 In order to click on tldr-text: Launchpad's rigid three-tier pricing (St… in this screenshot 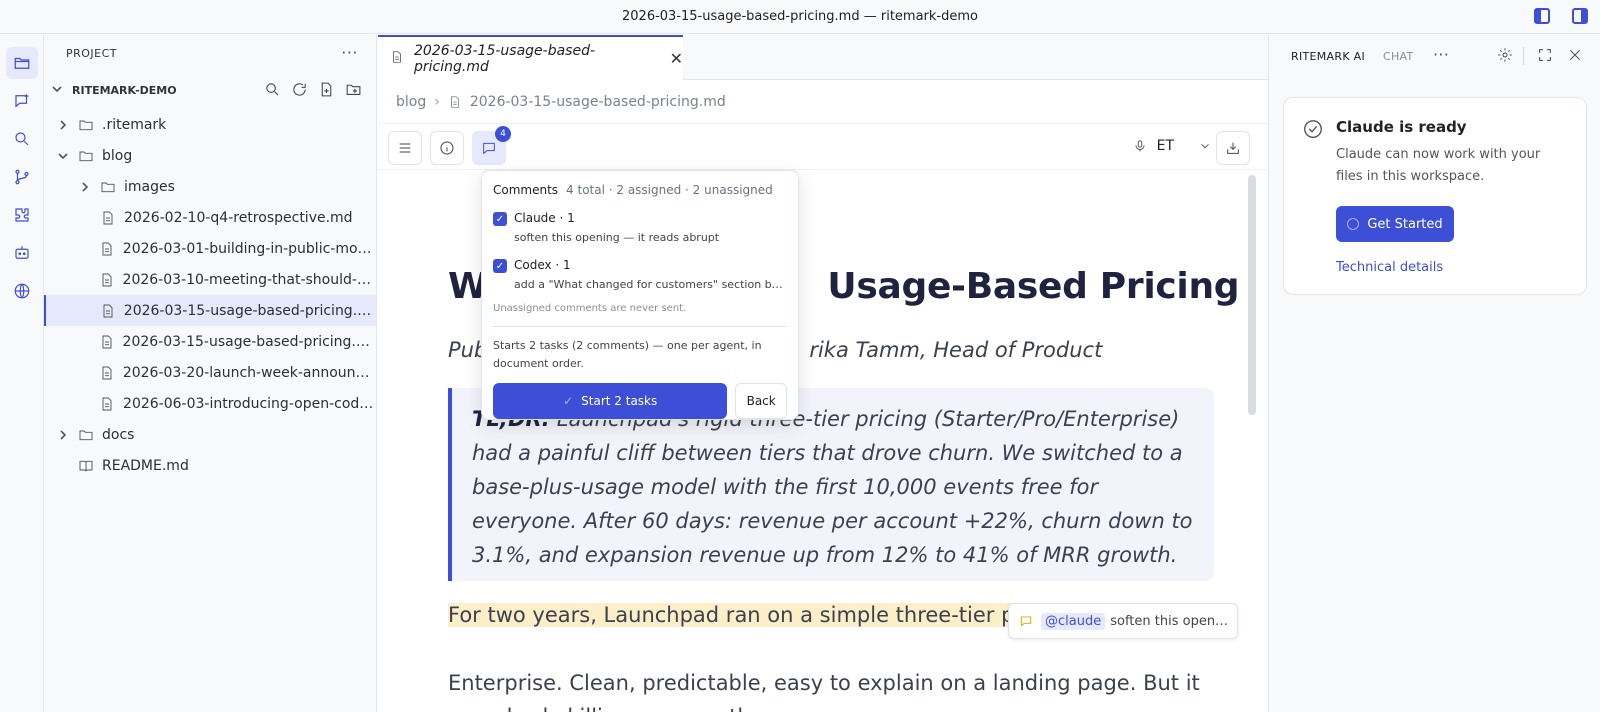, I will do `click(832, 487)`.